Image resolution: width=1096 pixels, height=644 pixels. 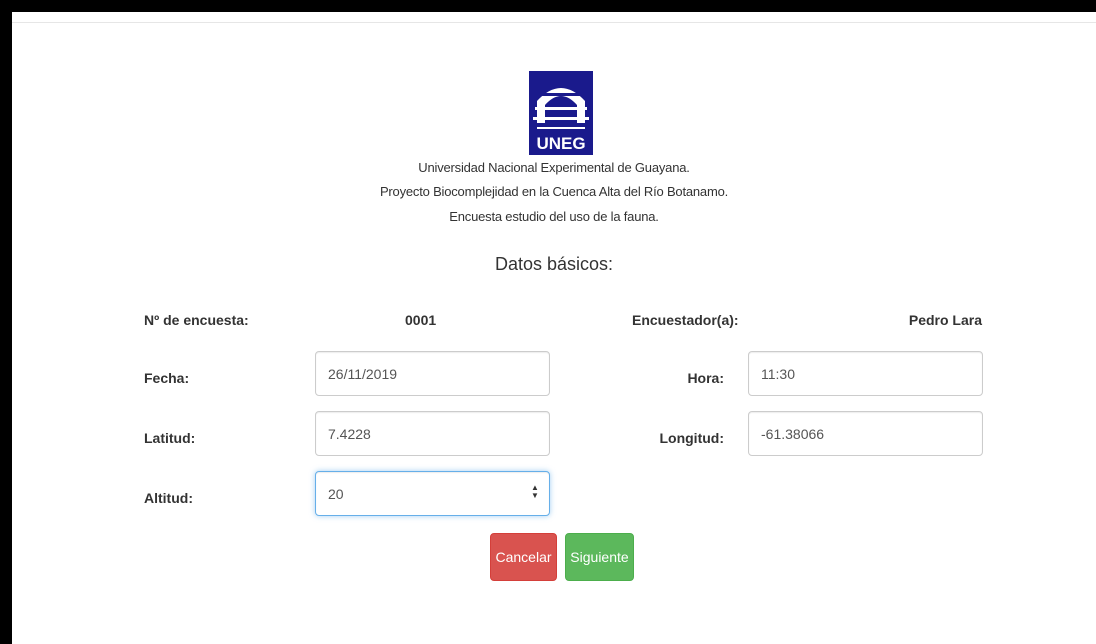 I want to click on encuestador-value: Pedro Lara, so click(x=945, y=320).